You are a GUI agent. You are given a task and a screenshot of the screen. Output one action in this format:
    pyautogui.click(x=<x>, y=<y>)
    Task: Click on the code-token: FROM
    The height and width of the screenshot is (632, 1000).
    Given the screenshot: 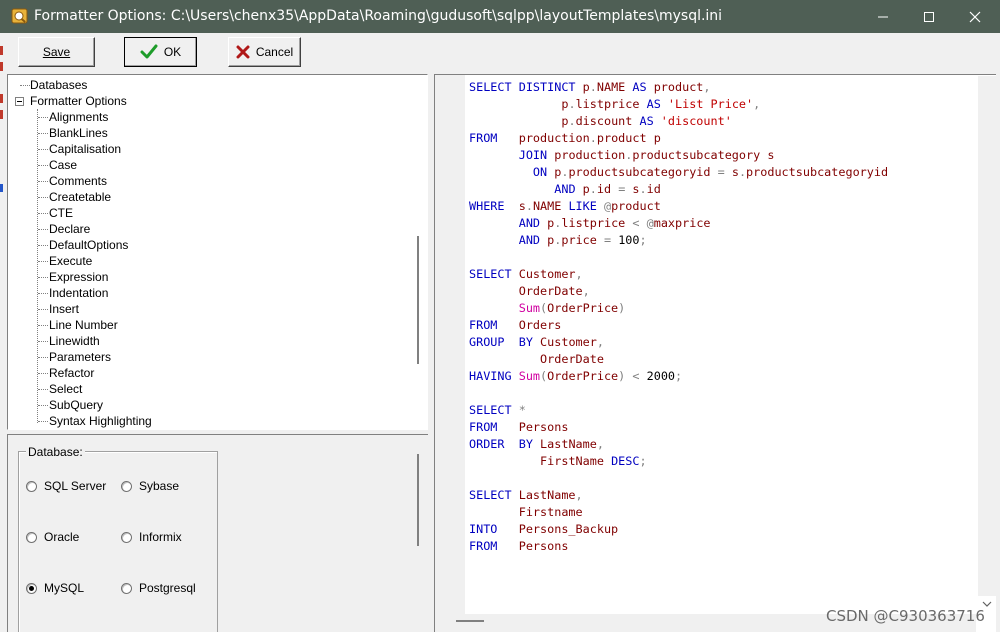 What is the action you would take?
    pyautogui.click(x=494, y=325)
    